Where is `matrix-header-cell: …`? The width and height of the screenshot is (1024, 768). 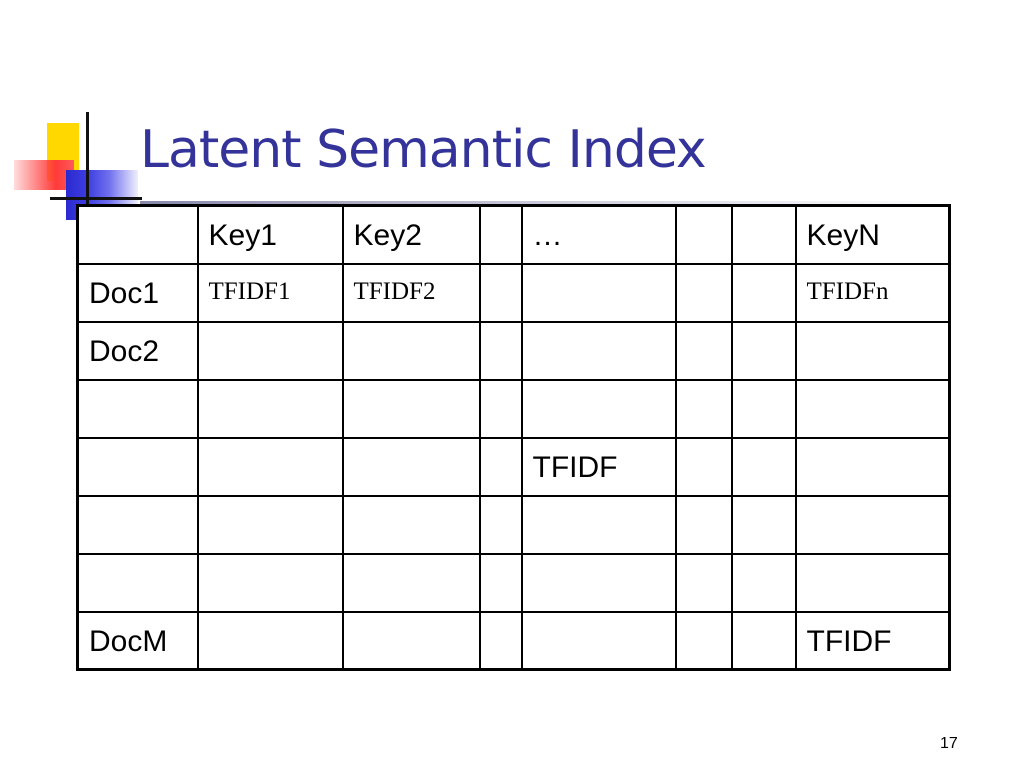
matrix-header-cell: … is located at coordinates (598, 234).